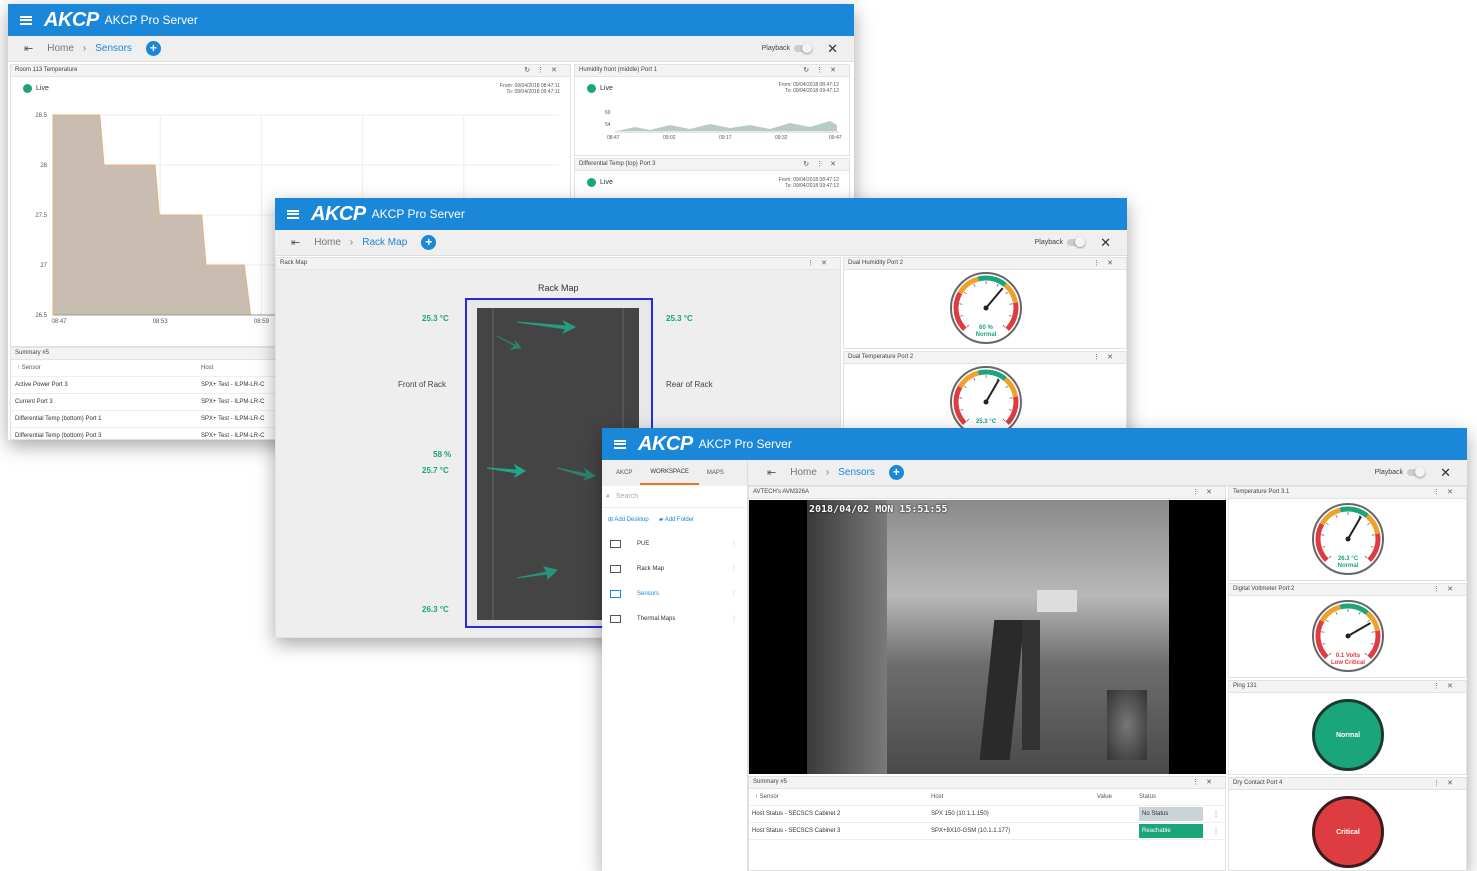 This screenshot has height=871, width=1477. What do you see at coordinates (384, 242) in the screenshot?
I see `breadcrumb-current: Rack Map` at bounding box center [384, 242].